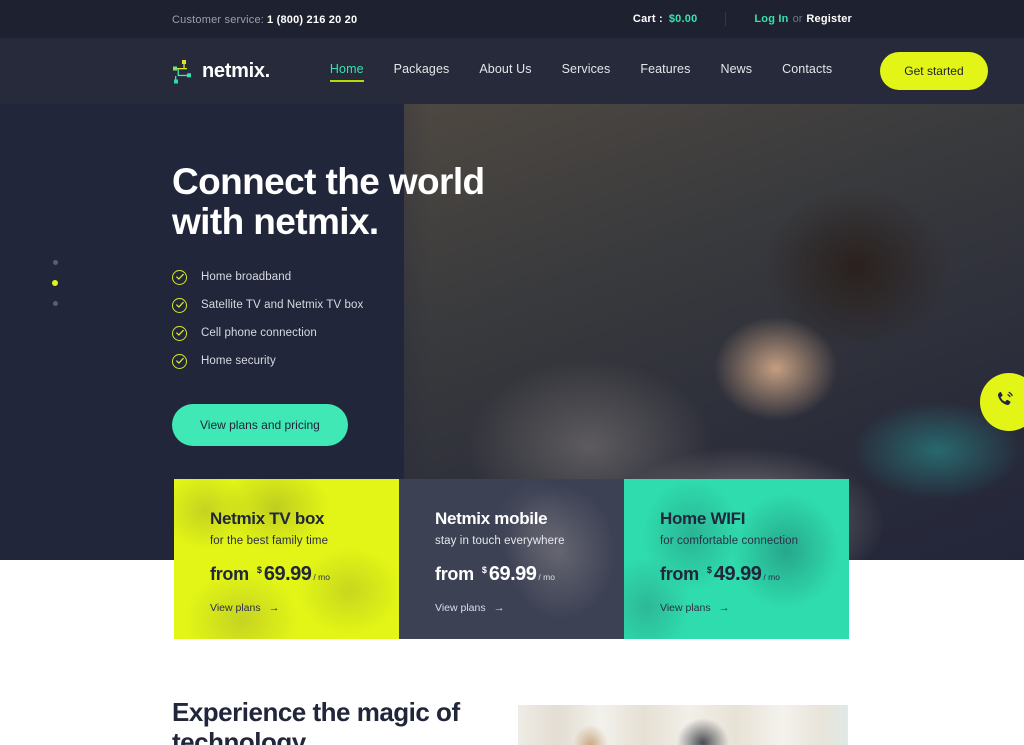 The image size is (1024, 745). What do you see at coordinates (742, 19) in the screenshot?
I see `top-bar-right: Cart : $0.00 Log In or Register` at bounding box center [742, 19].